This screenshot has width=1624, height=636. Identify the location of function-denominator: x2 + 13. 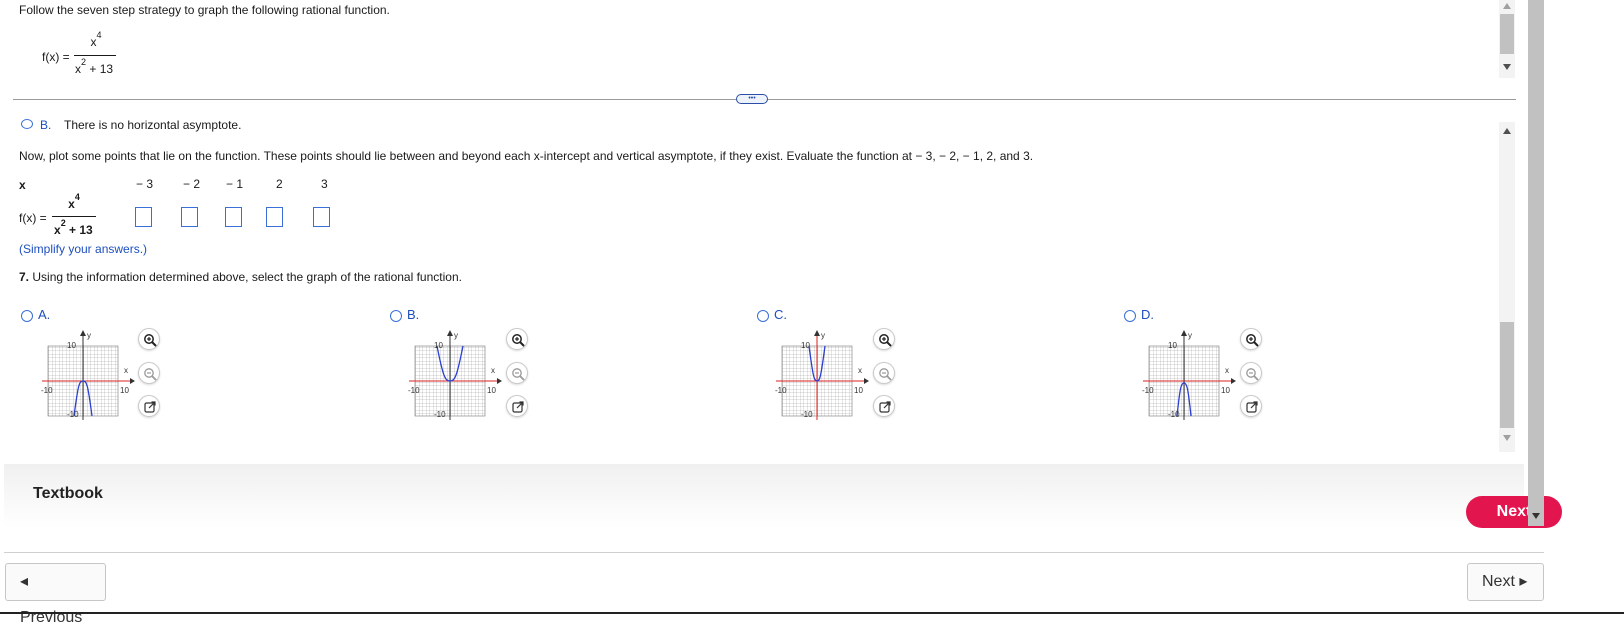
(94, 66).